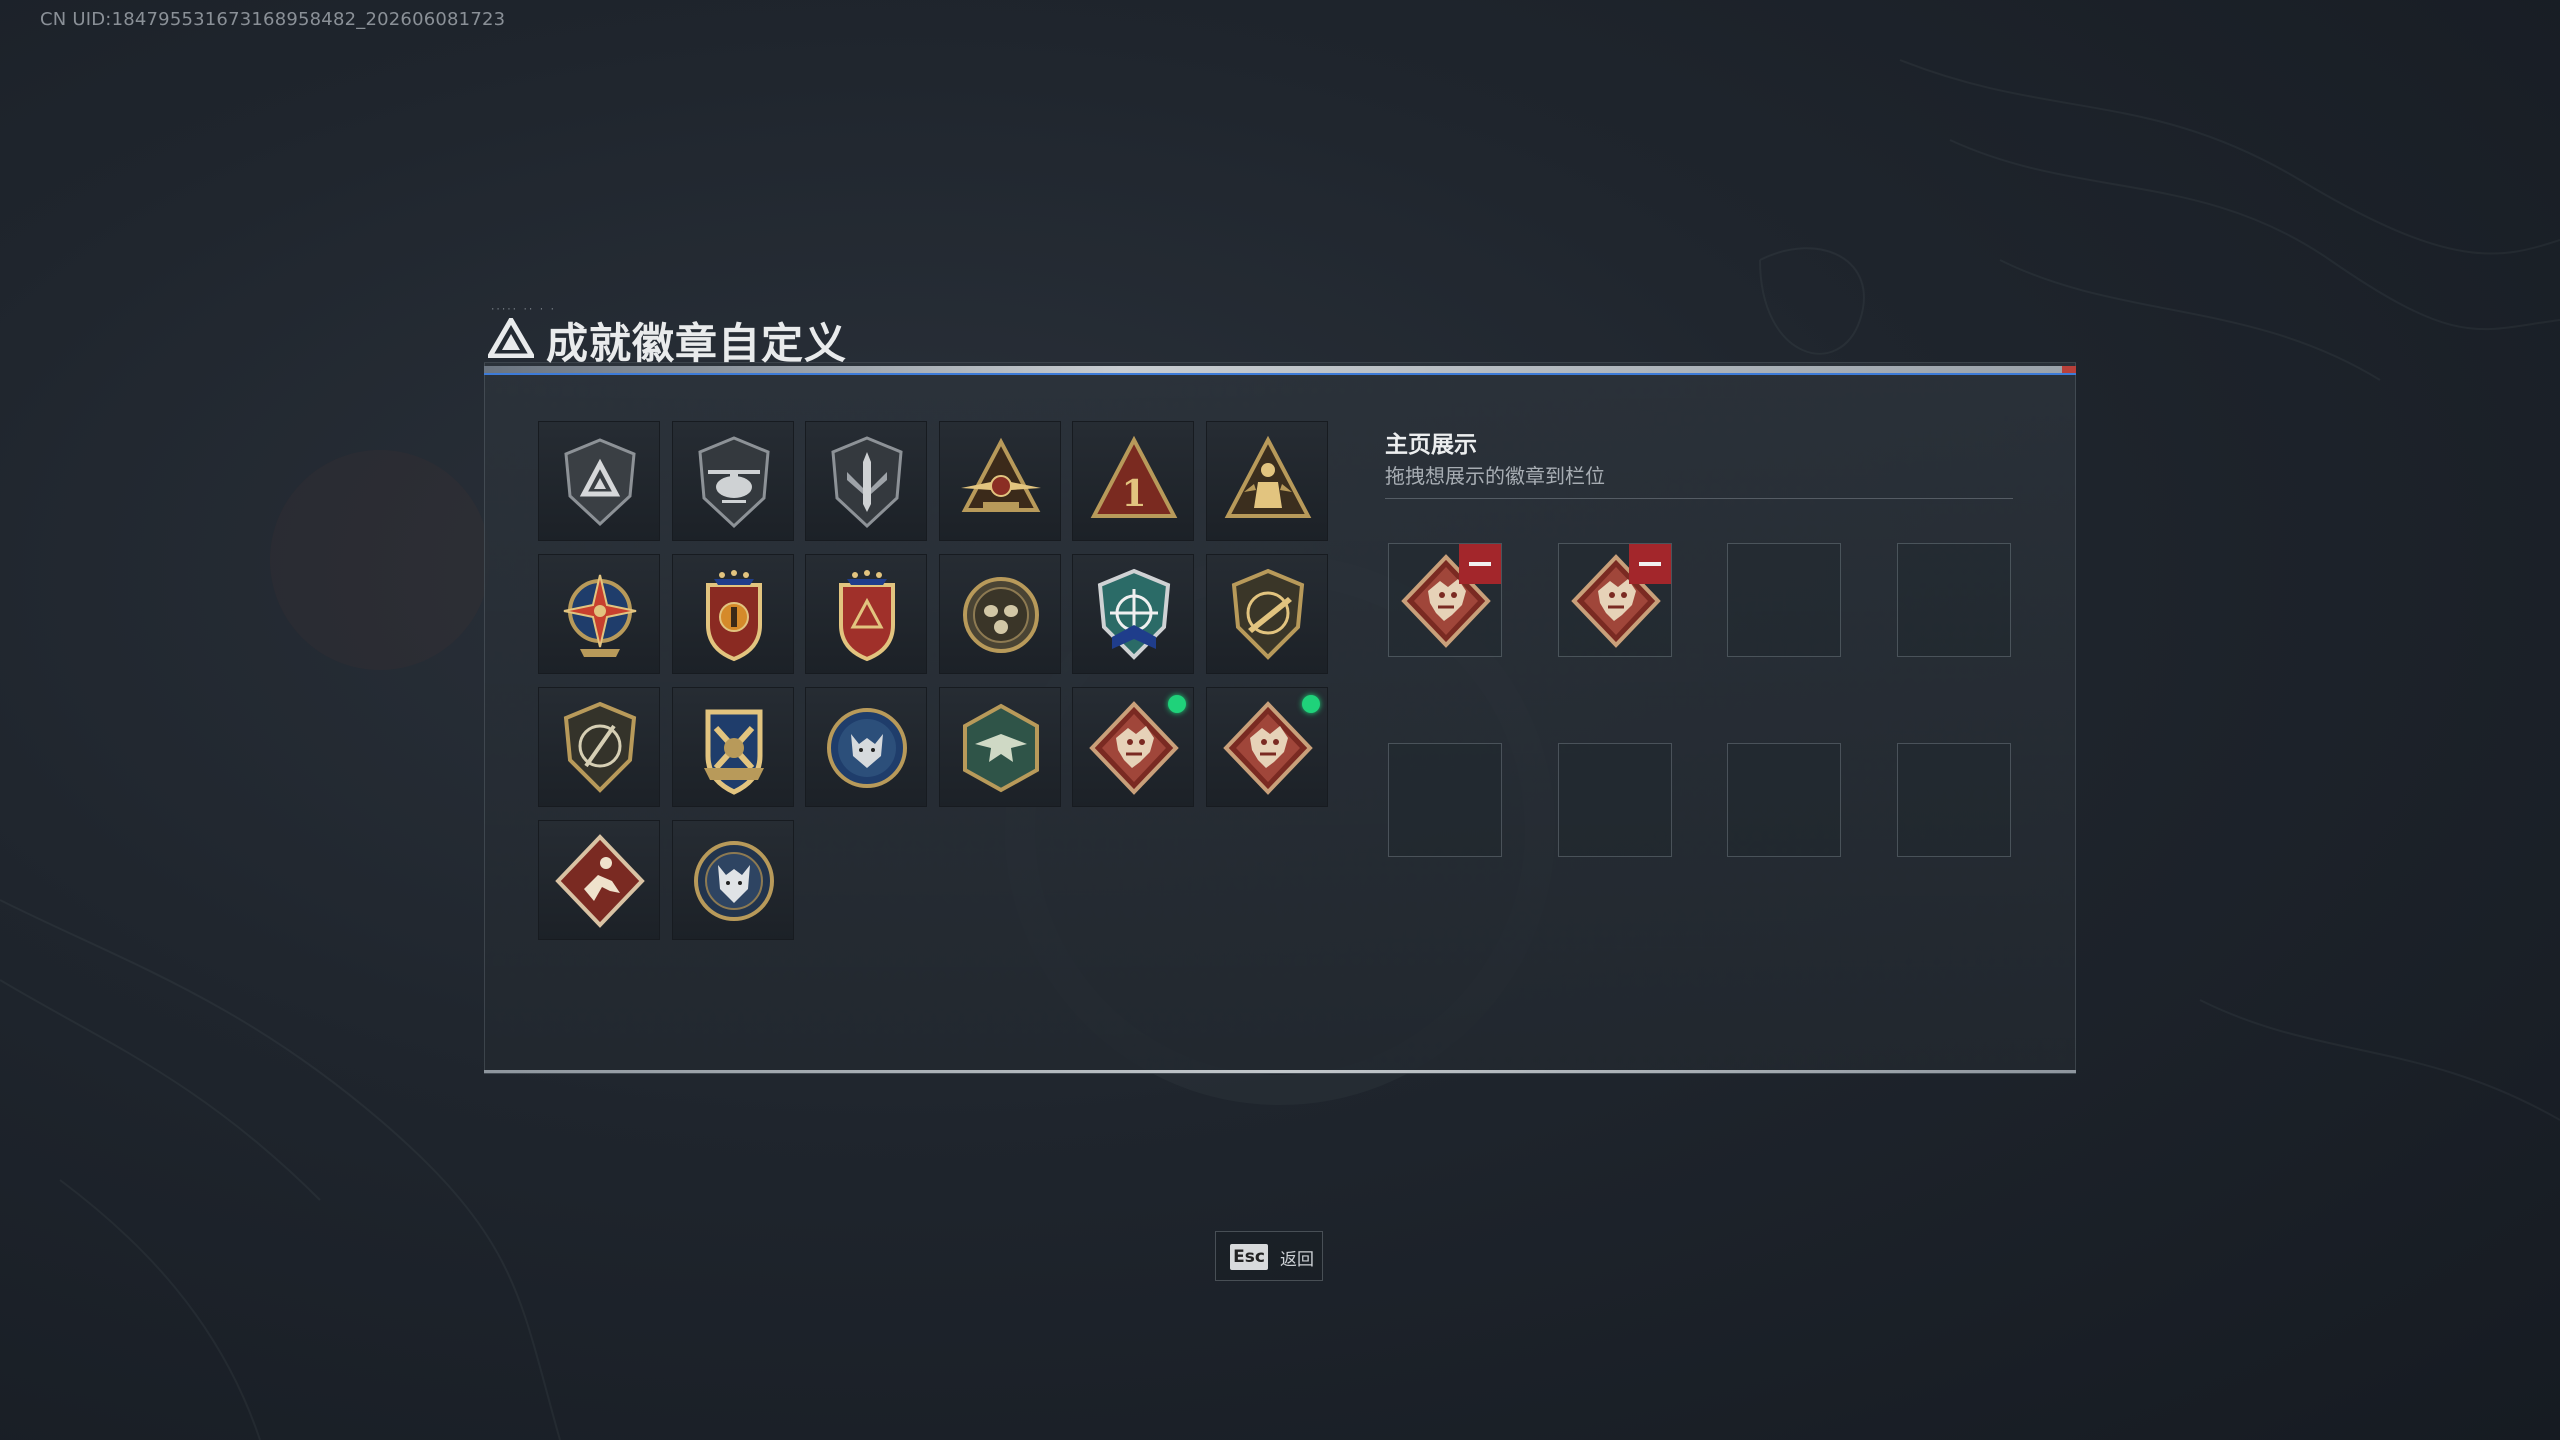 This screenshot has height=1440, width=2560. Describe the element at coordinates (1280, 1071) in the screenshot. I see `panel-bottom-border` at that location.